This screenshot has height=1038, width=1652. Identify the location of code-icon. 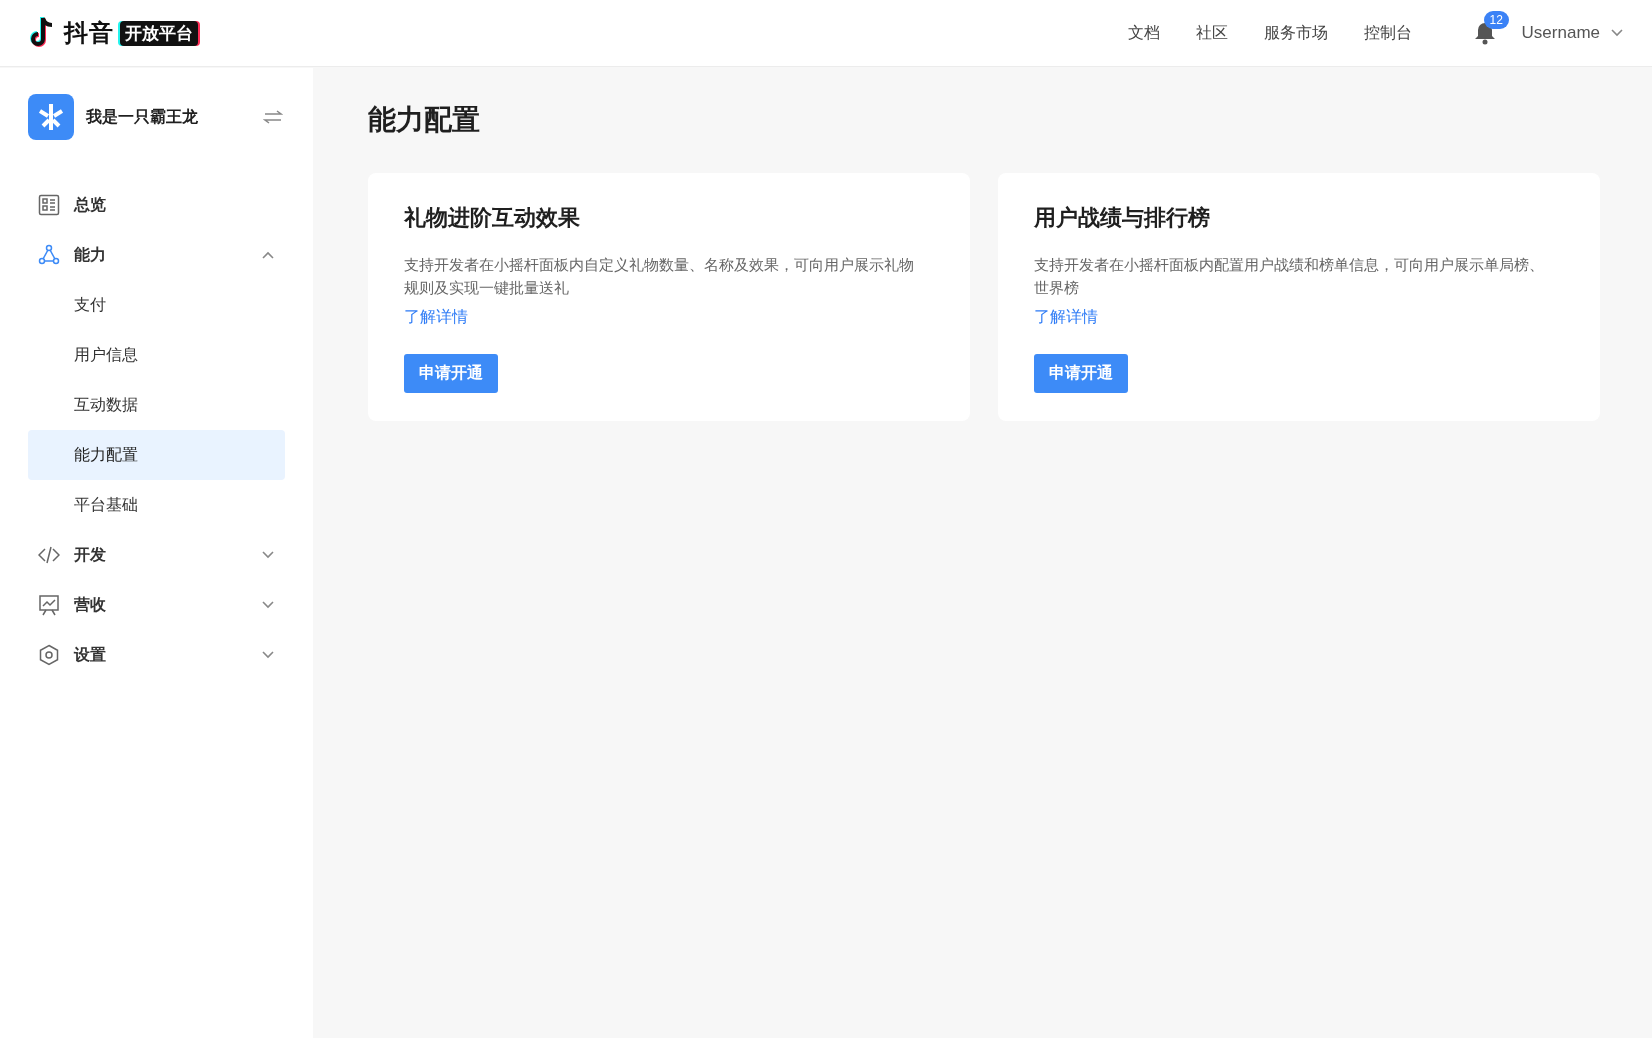
(49, 555).